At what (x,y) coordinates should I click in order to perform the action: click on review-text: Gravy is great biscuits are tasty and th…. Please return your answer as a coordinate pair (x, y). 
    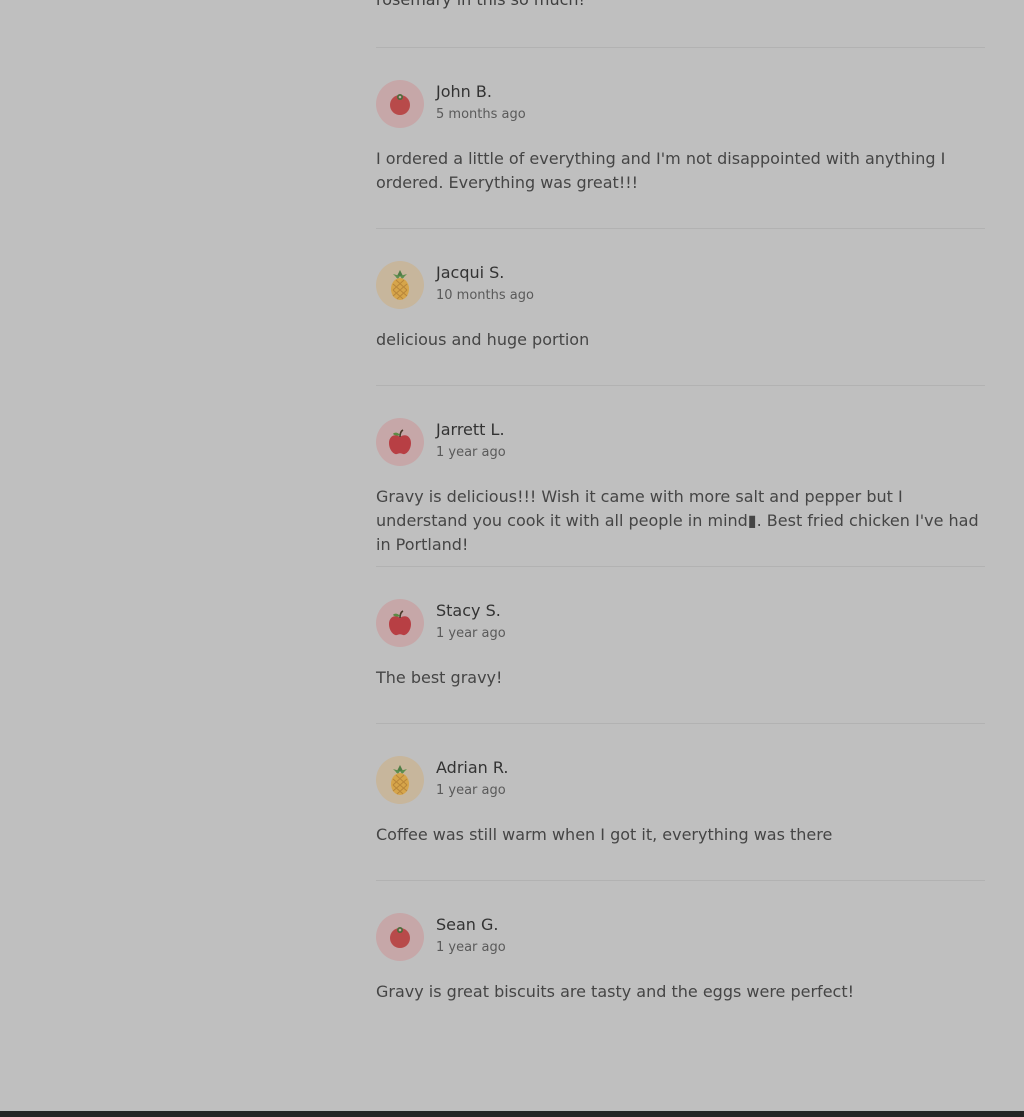
    Looking at the image, I should click on (615, 991).